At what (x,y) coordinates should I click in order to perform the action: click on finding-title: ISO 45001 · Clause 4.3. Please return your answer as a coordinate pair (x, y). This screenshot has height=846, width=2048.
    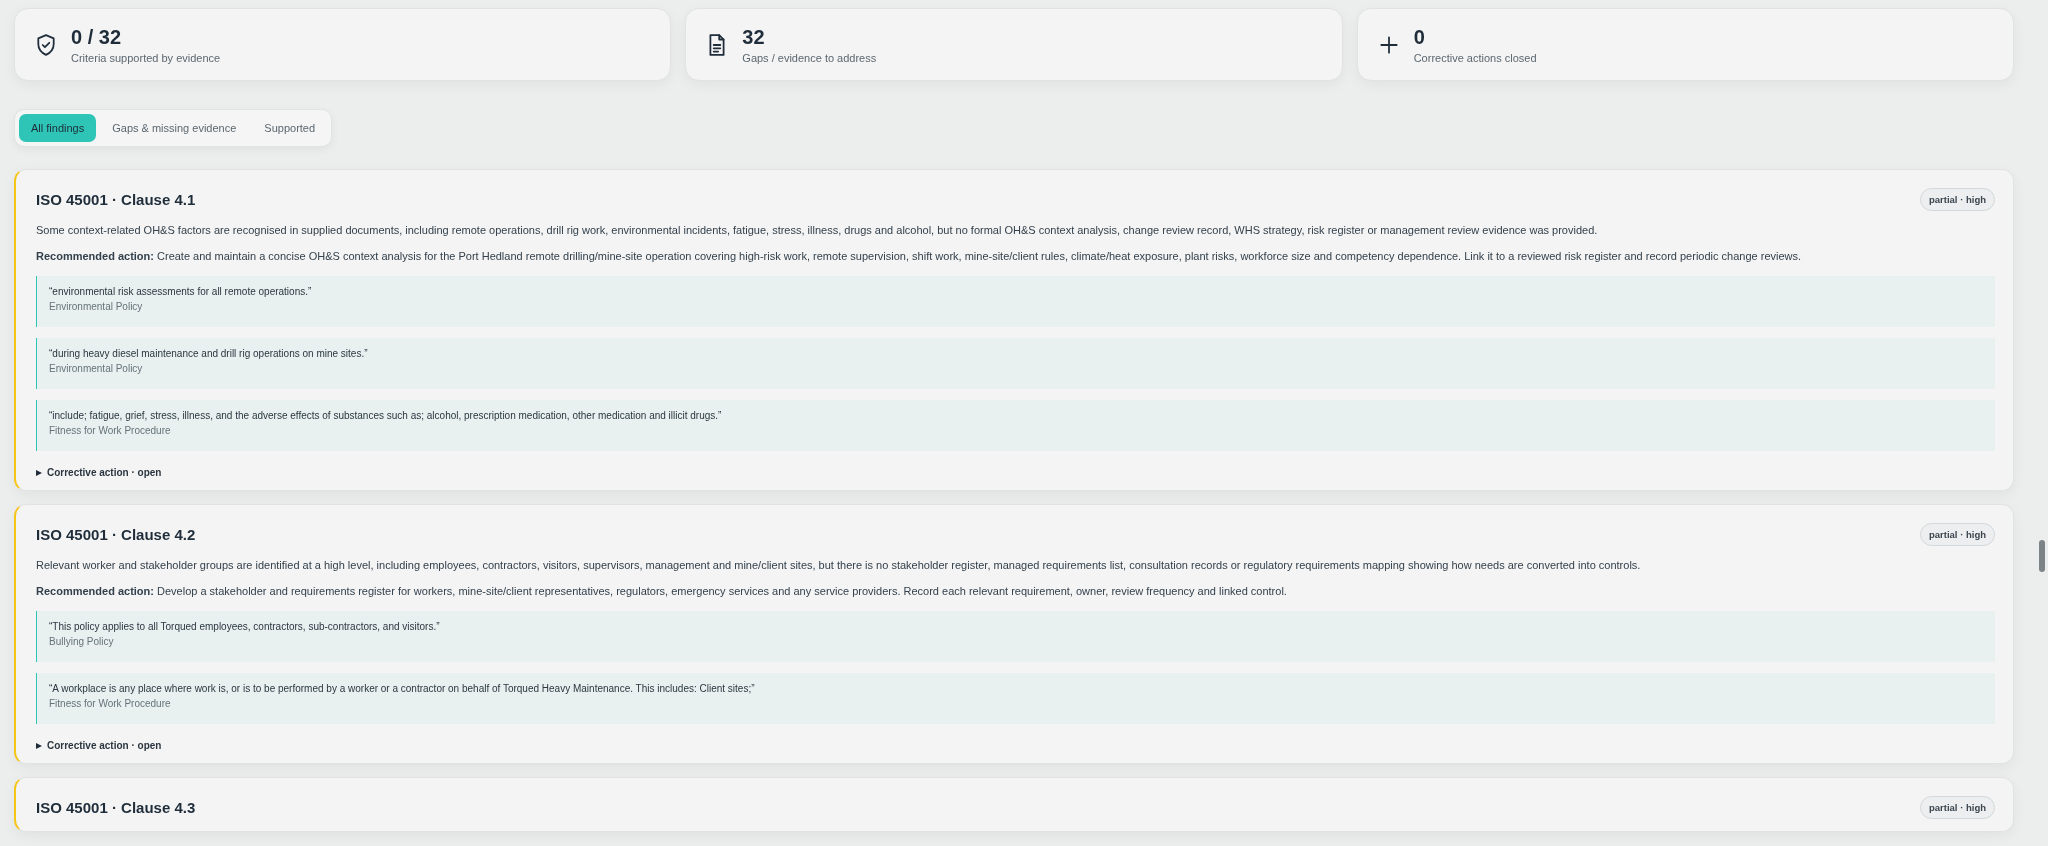
    Looking at the image, I should click on (116, 807).